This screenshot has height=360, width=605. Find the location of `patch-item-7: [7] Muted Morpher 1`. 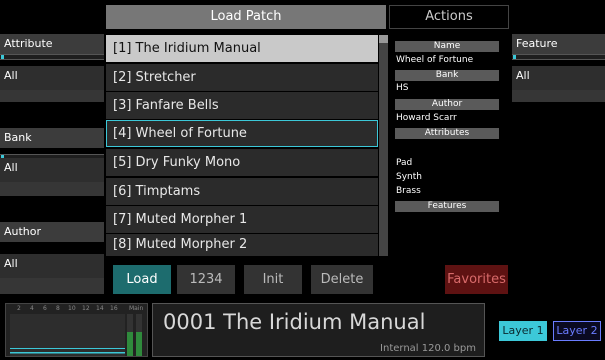

patch-item-7: [7] Muted Morpher 1 is located at coordinates (242, 219).